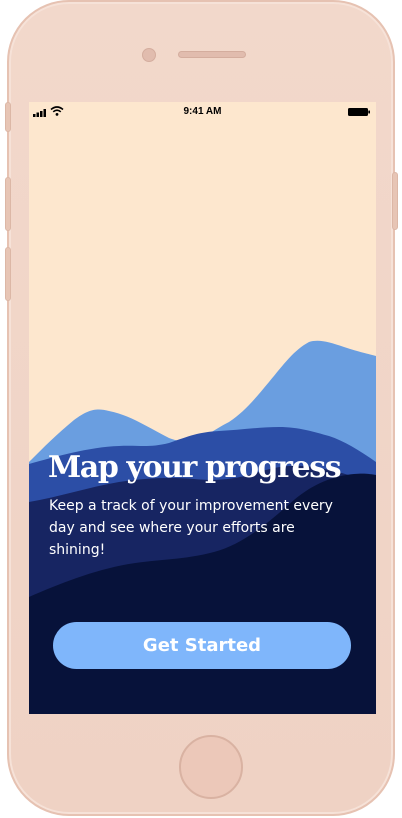 Image resolution: width=402 pixels, height=818 pixels. What do you see at coordinates (212, 54) in the screenshot?
I see `earpiece-speaker` at bounding box center [212, 54].